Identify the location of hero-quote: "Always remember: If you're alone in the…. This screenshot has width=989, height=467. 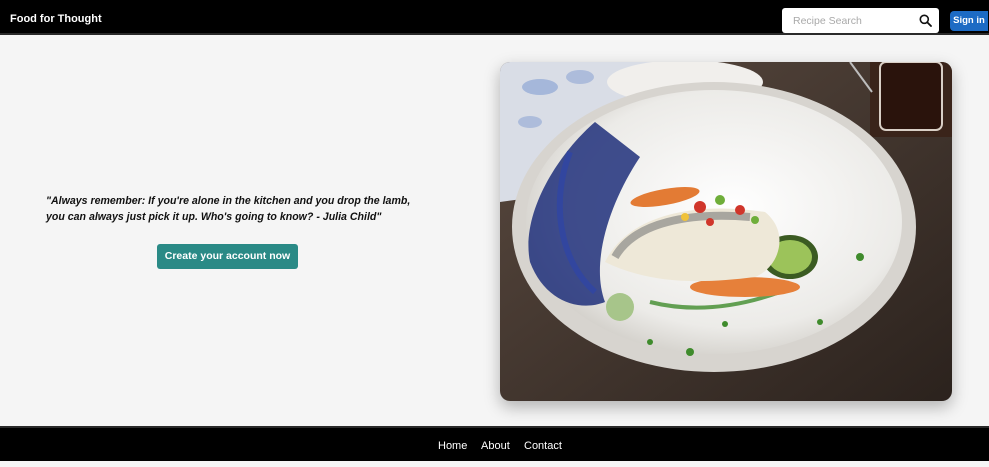
(228, 209).